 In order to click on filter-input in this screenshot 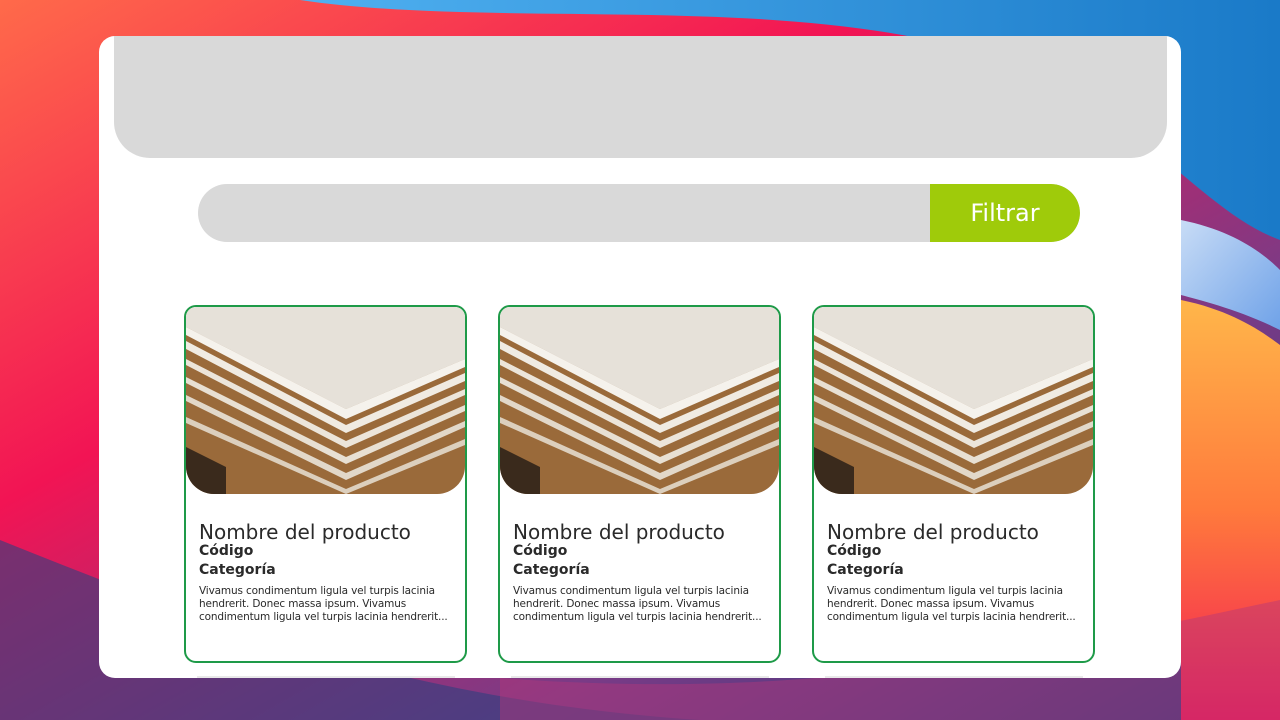, I will do `click(564, 213)`.